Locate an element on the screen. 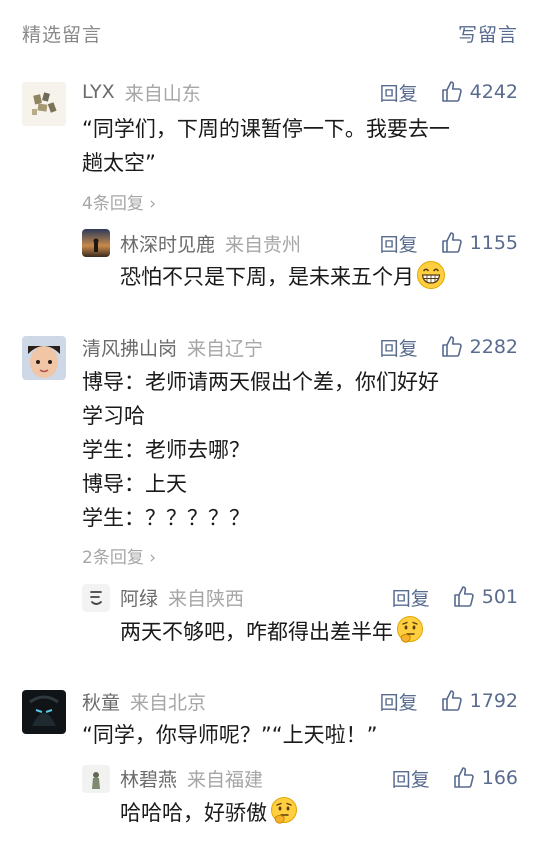 The height and width of the screenshot is (855, 540). comment-text-line: “同学，你导师呢？”“上天啦！” is located at coordinates (230, 735).